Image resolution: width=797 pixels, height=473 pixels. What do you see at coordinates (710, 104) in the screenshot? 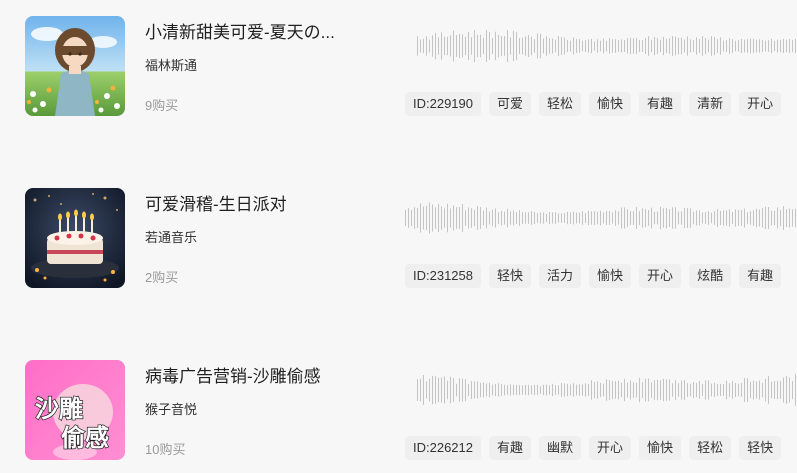
I see `tag-item: 清新` at bounding box center [710, 104].